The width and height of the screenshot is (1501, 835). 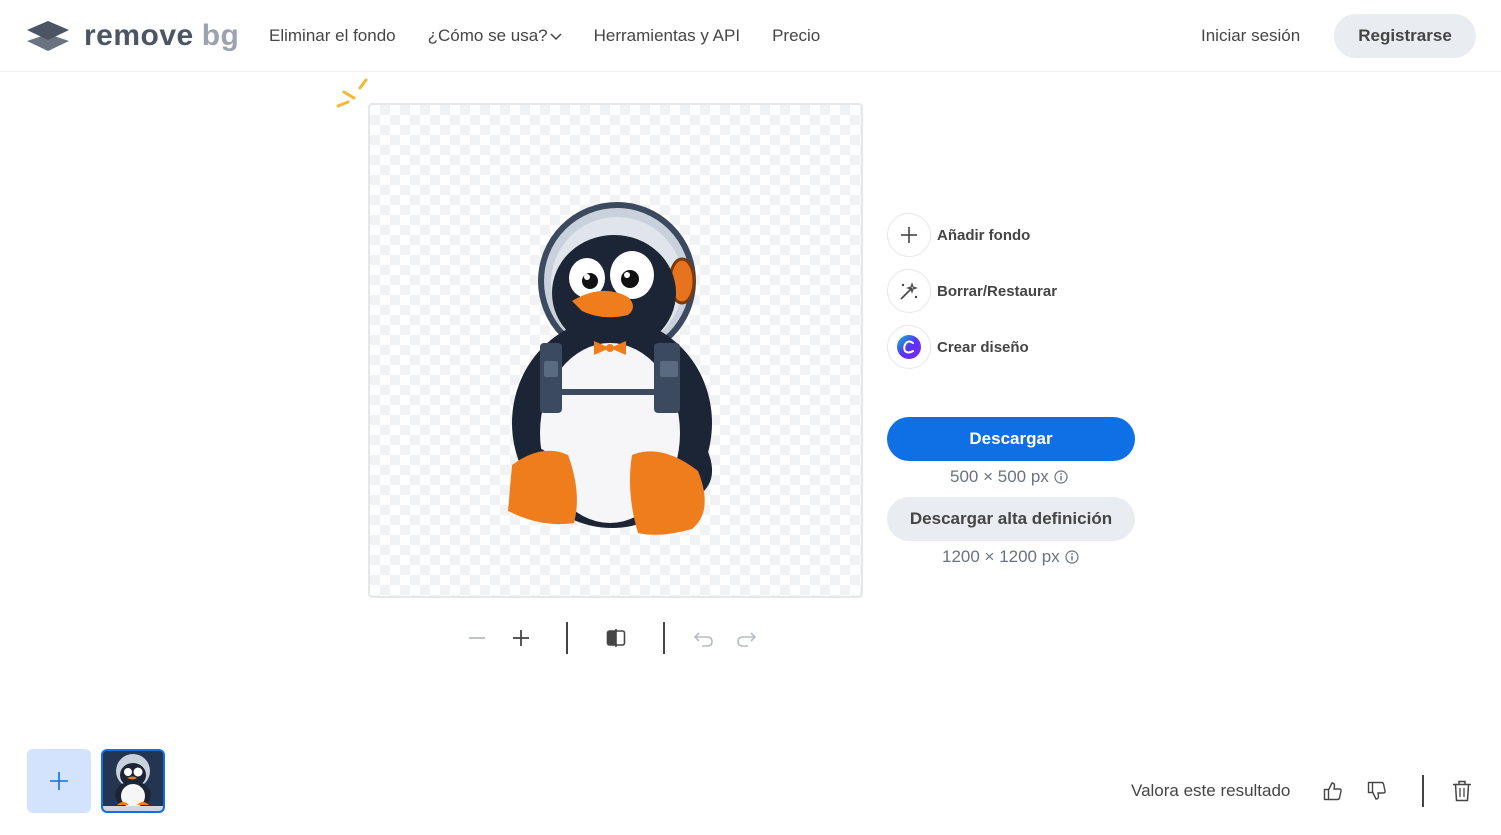 I want to click on erase-restore-action: Borrar/Restaurar, so click(x=972, y=291).